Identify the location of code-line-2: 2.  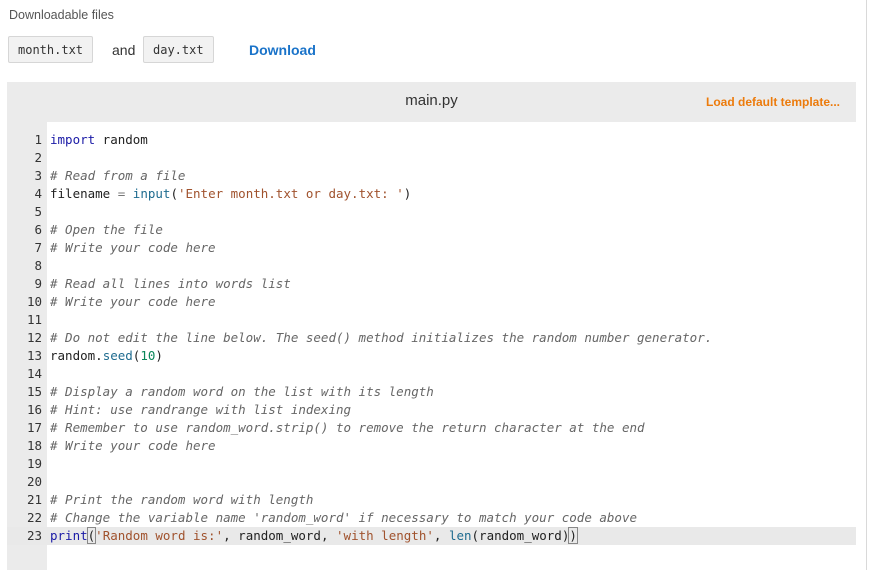
(431, 158).